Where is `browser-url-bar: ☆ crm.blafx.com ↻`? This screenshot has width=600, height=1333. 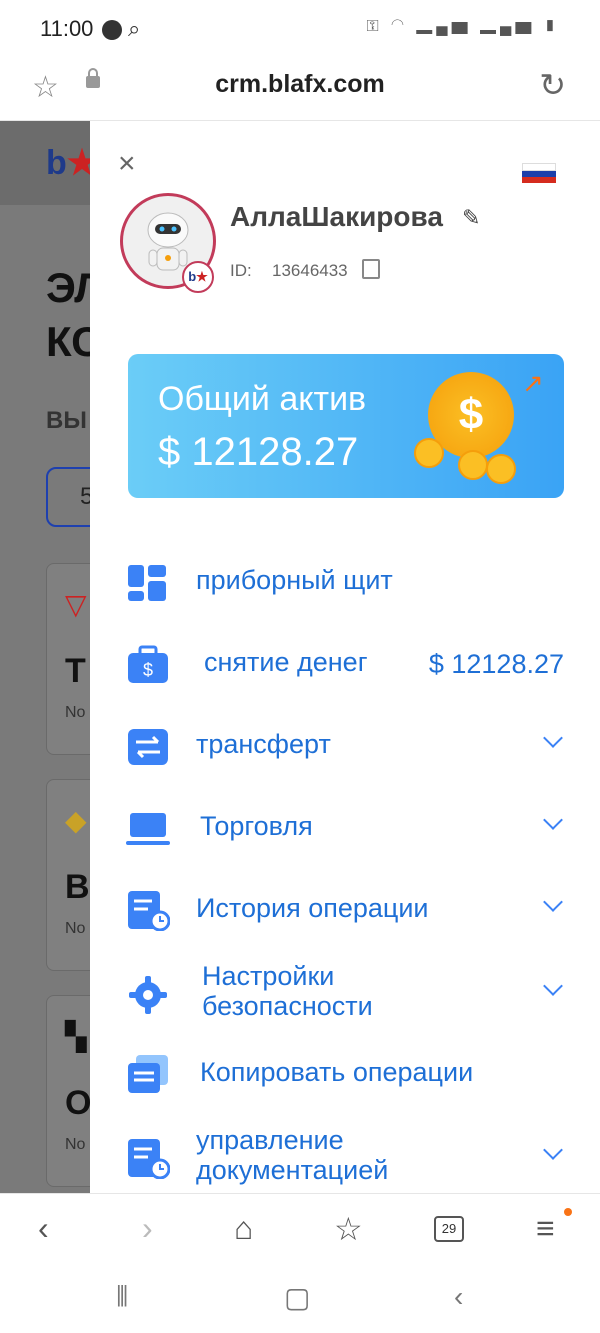 browser-url-bar: ☆ crm.blafx.com ↻ is located at coordinates (300, 90).